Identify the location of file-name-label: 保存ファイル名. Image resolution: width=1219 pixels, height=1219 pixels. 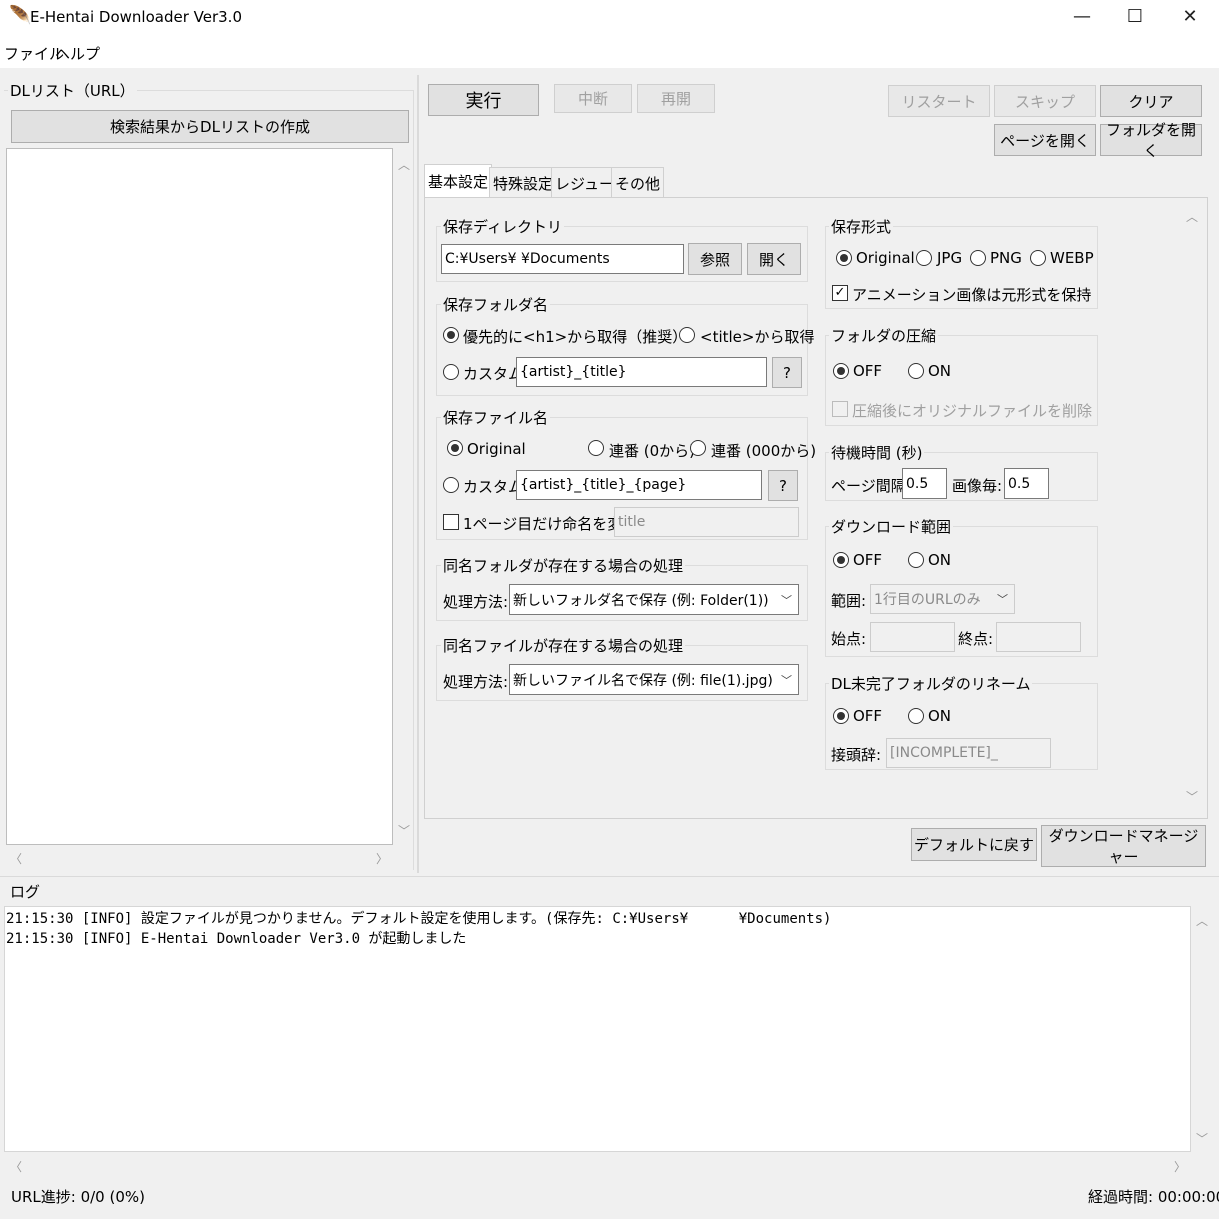
(496, 417).